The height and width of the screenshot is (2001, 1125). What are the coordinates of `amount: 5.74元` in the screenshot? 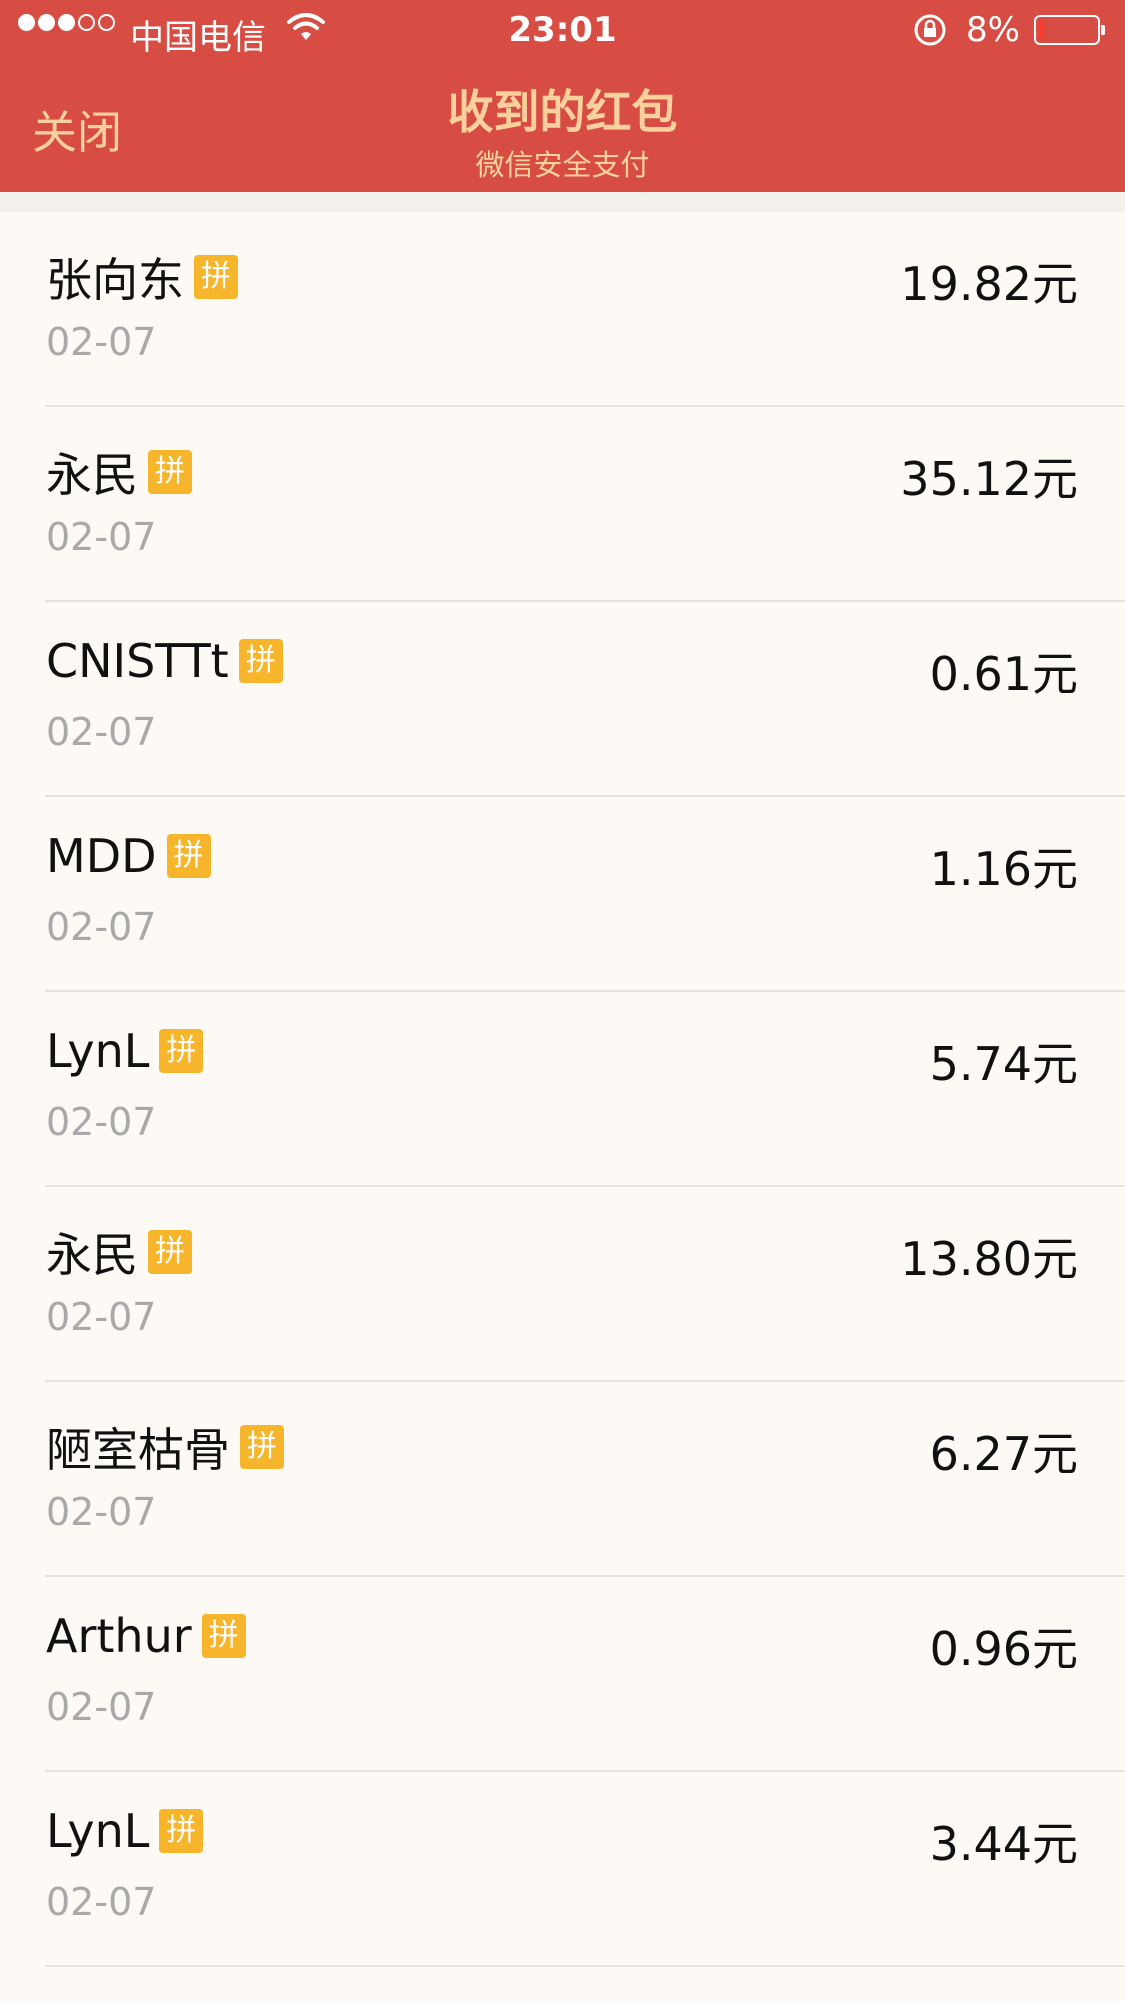 It's located at (1003, 1064).